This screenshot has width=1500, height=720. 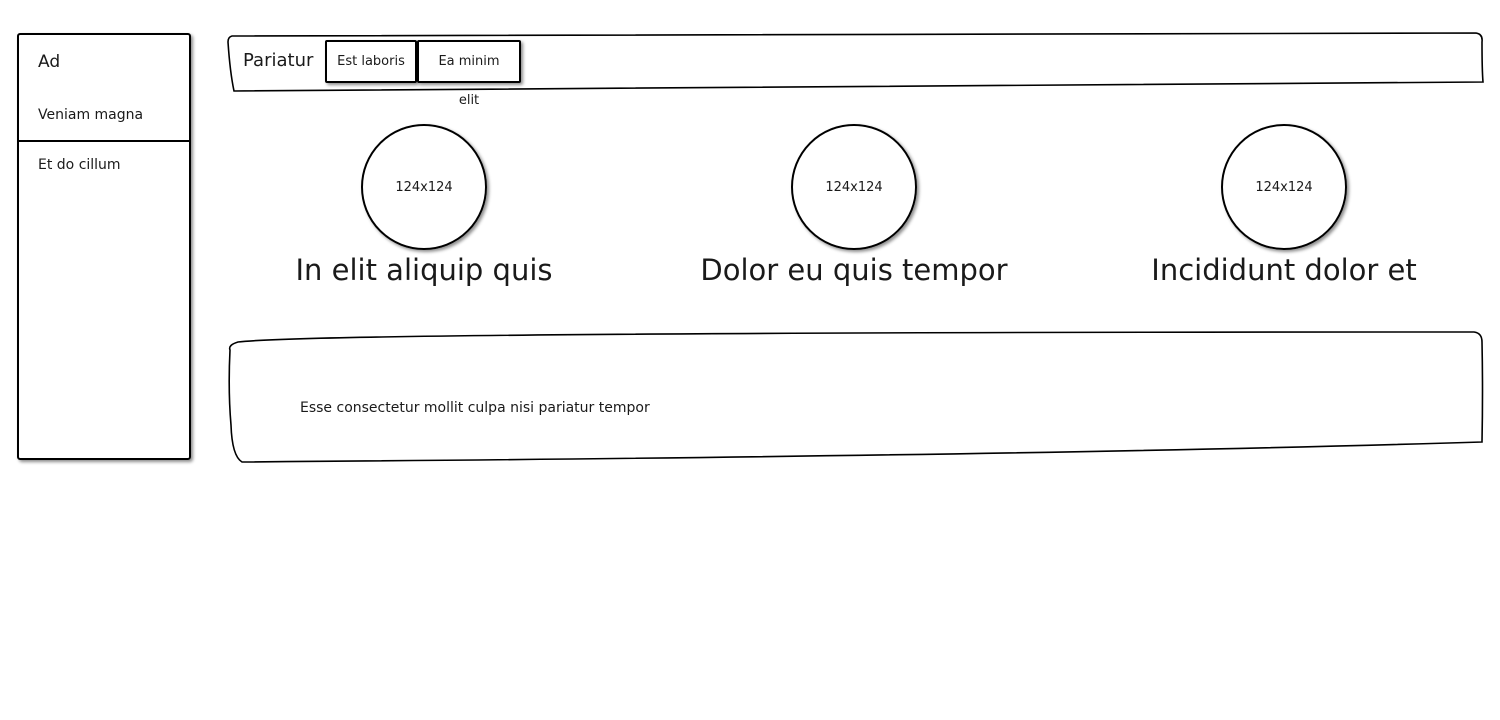 What do you see at coordinates (424, 270) in the screenshot?
I see `card-caption: In elit aliquip quis` at bounding box center [424, 270].